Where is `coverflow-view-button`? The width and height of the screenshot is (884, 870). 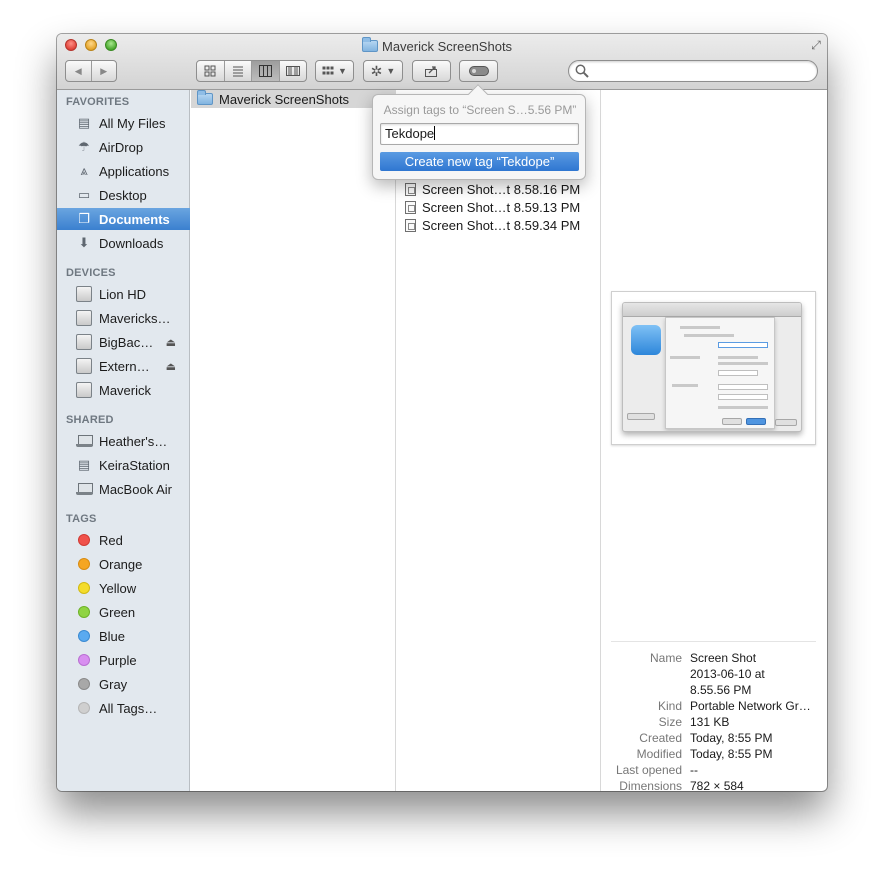 coverflow-view-button is located at coordinates (293, 71).